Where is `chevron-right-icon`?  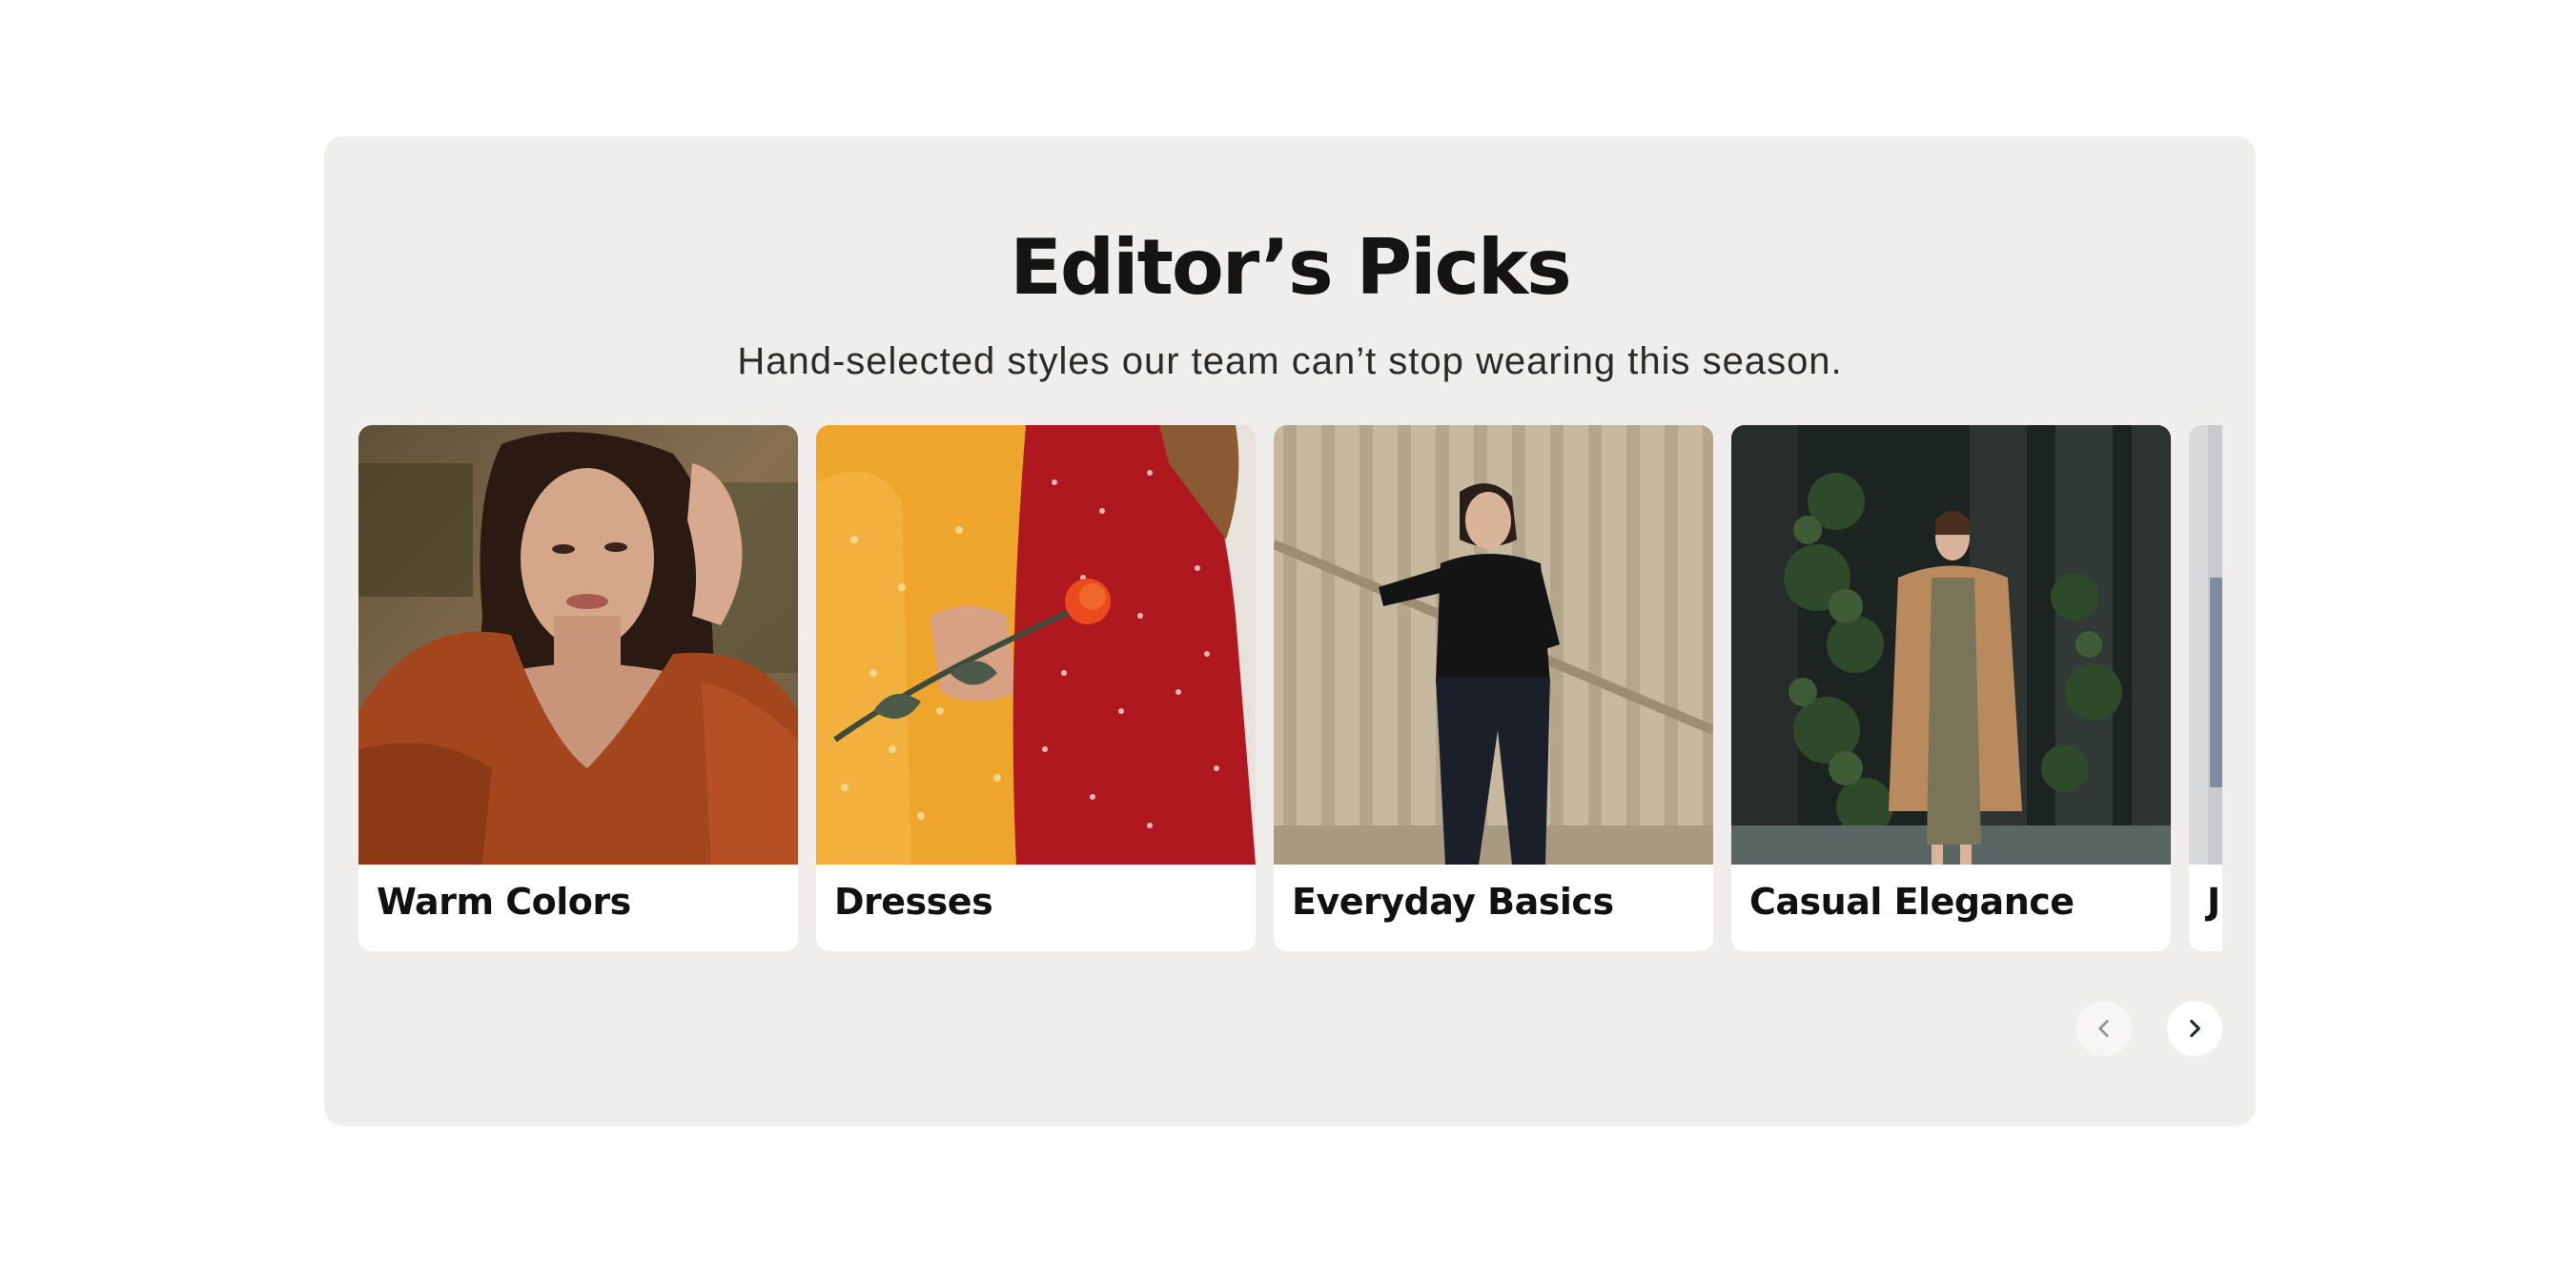
chevron-right-icon is located at coordinates (2195, 1028).